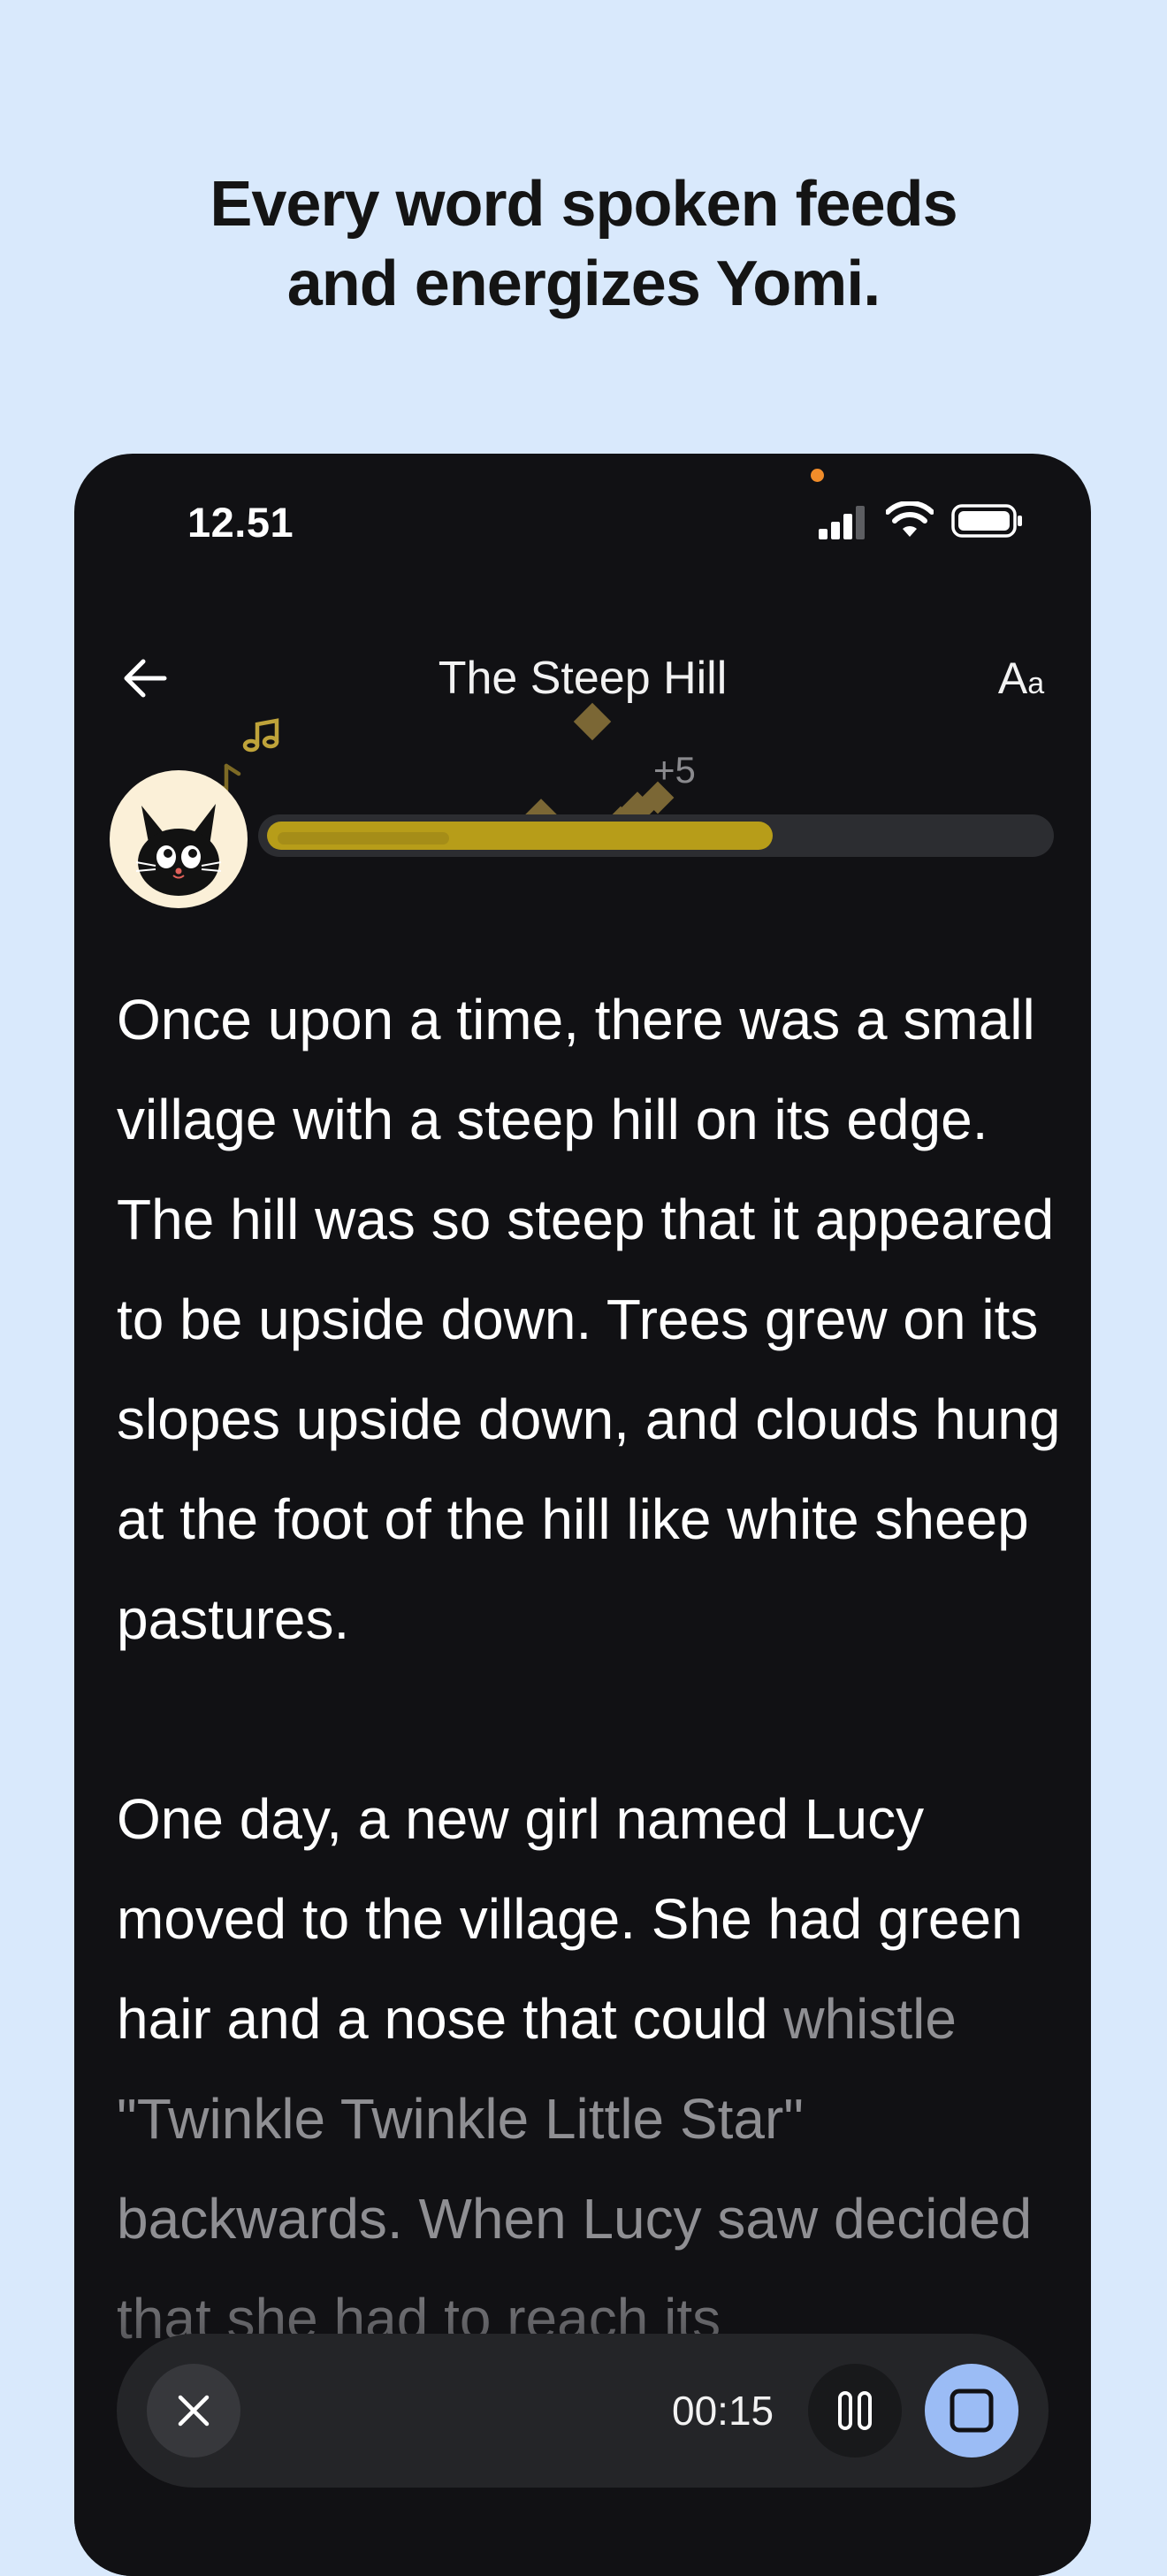 Image resolution: width=1167 pixels, height=2576 pixels. Describe the element at coordinates (583, 283) in the screenshot. I see `headline-line-2: and energizes Yomi.` at that location.